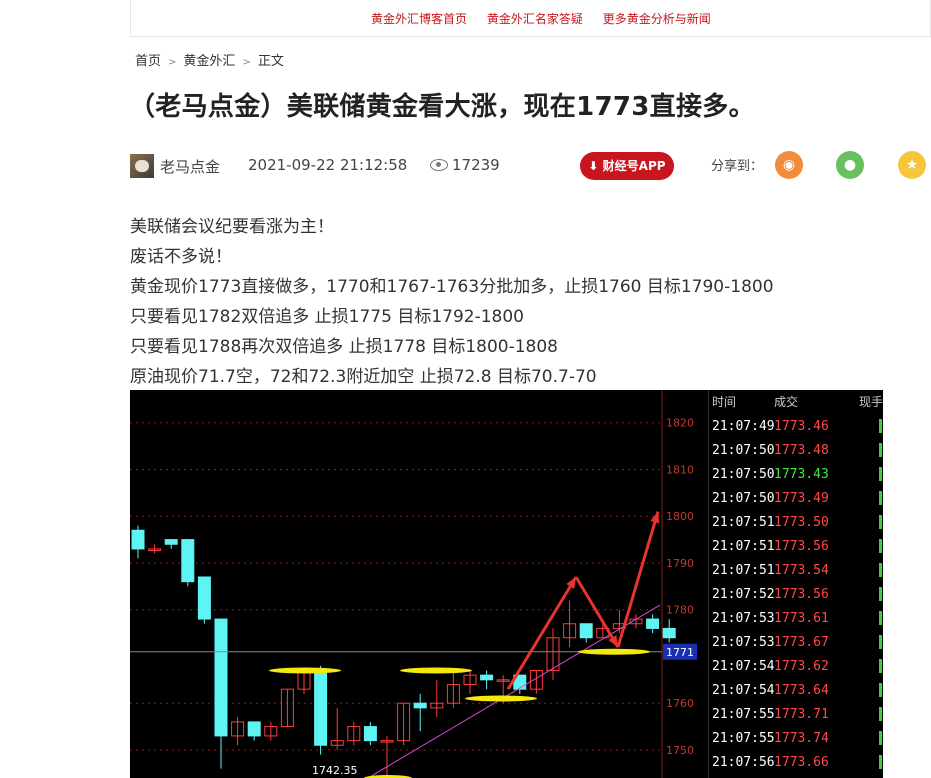 The image size is (931, 778). I want to click on author-avatar, so click(142, 166).